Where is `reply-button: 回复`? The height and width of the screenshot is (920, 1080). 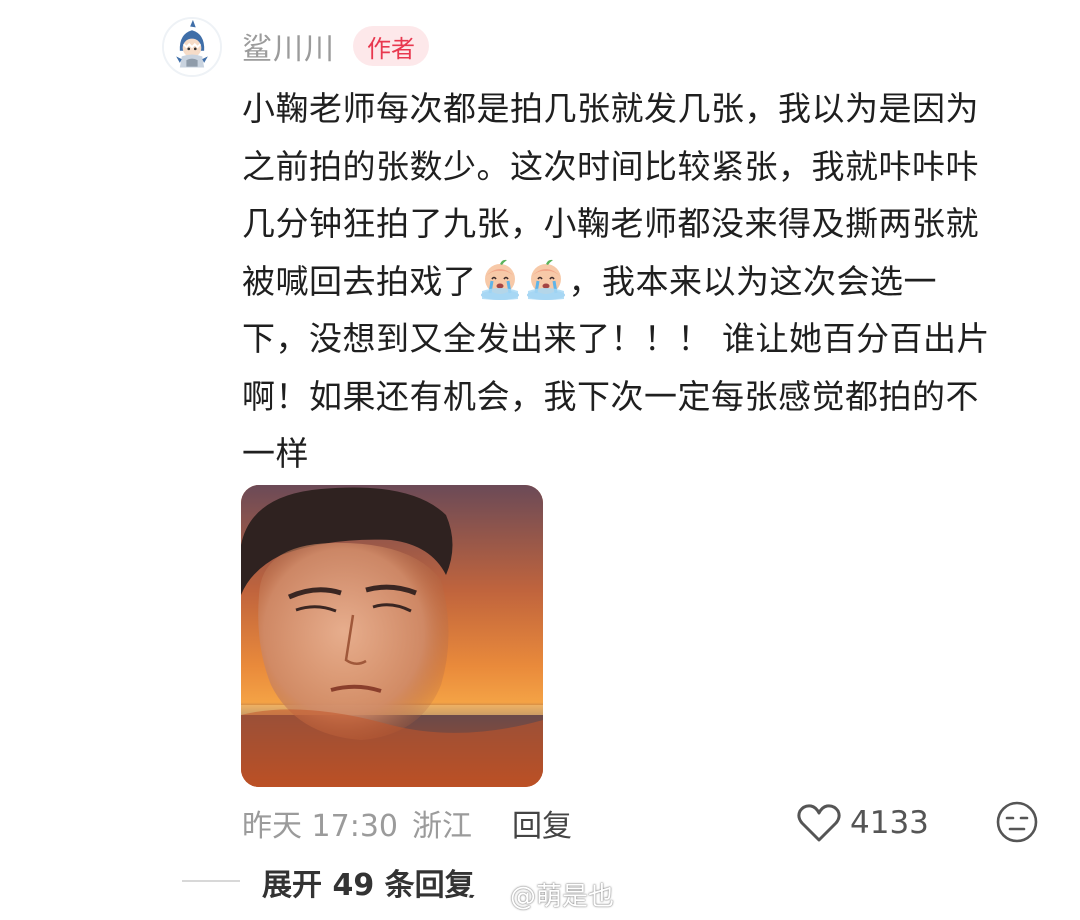 reply-button: 回复 is located at coordinates (542, 823).